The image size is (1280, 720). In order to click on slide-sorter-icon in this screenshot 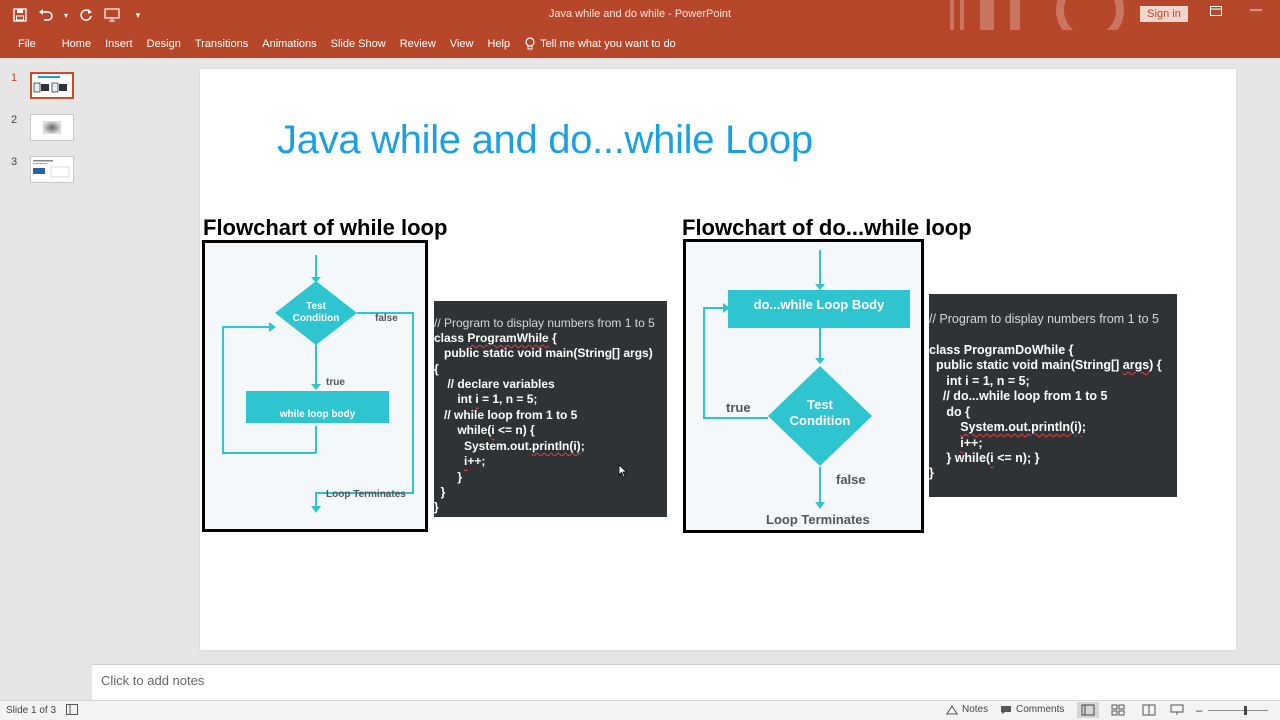, I will do `click(1118, 710)`.